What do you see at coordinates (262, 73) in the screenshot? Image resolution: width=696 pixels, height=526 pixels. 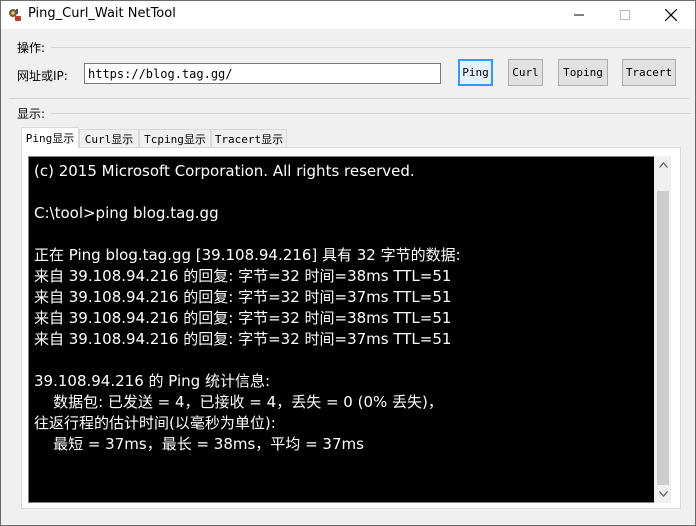 I see `url-input` at bounding box center [262, 73].